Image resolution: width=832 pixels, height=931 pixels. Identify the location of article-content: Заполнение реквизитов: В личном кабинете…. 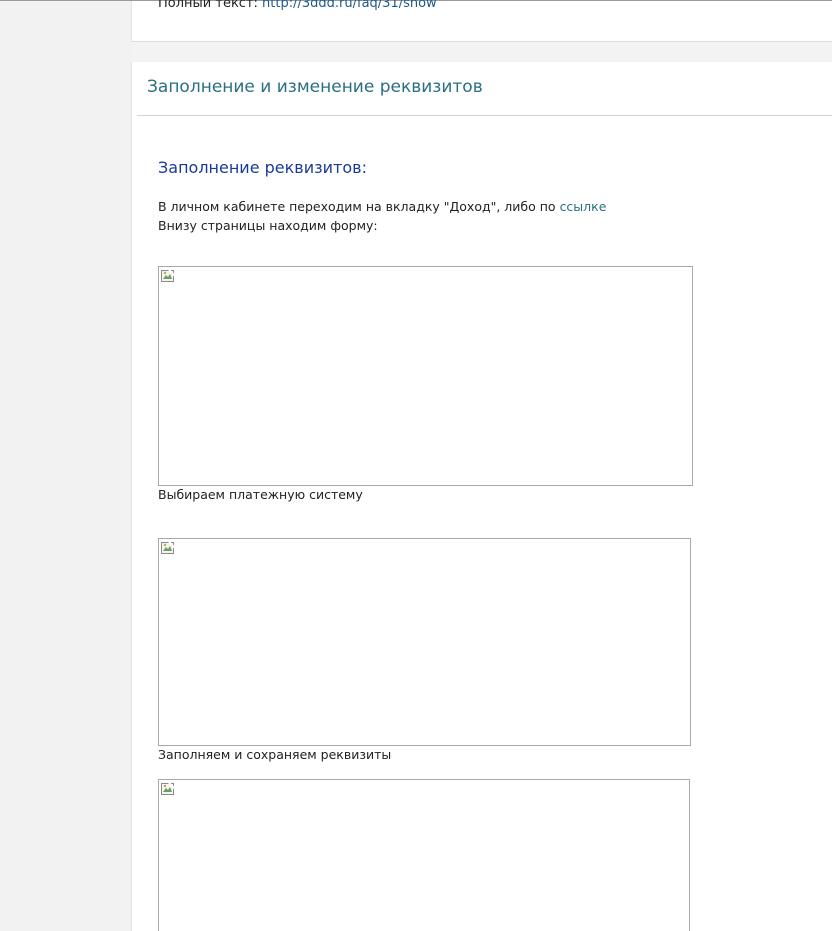
(483, 196).